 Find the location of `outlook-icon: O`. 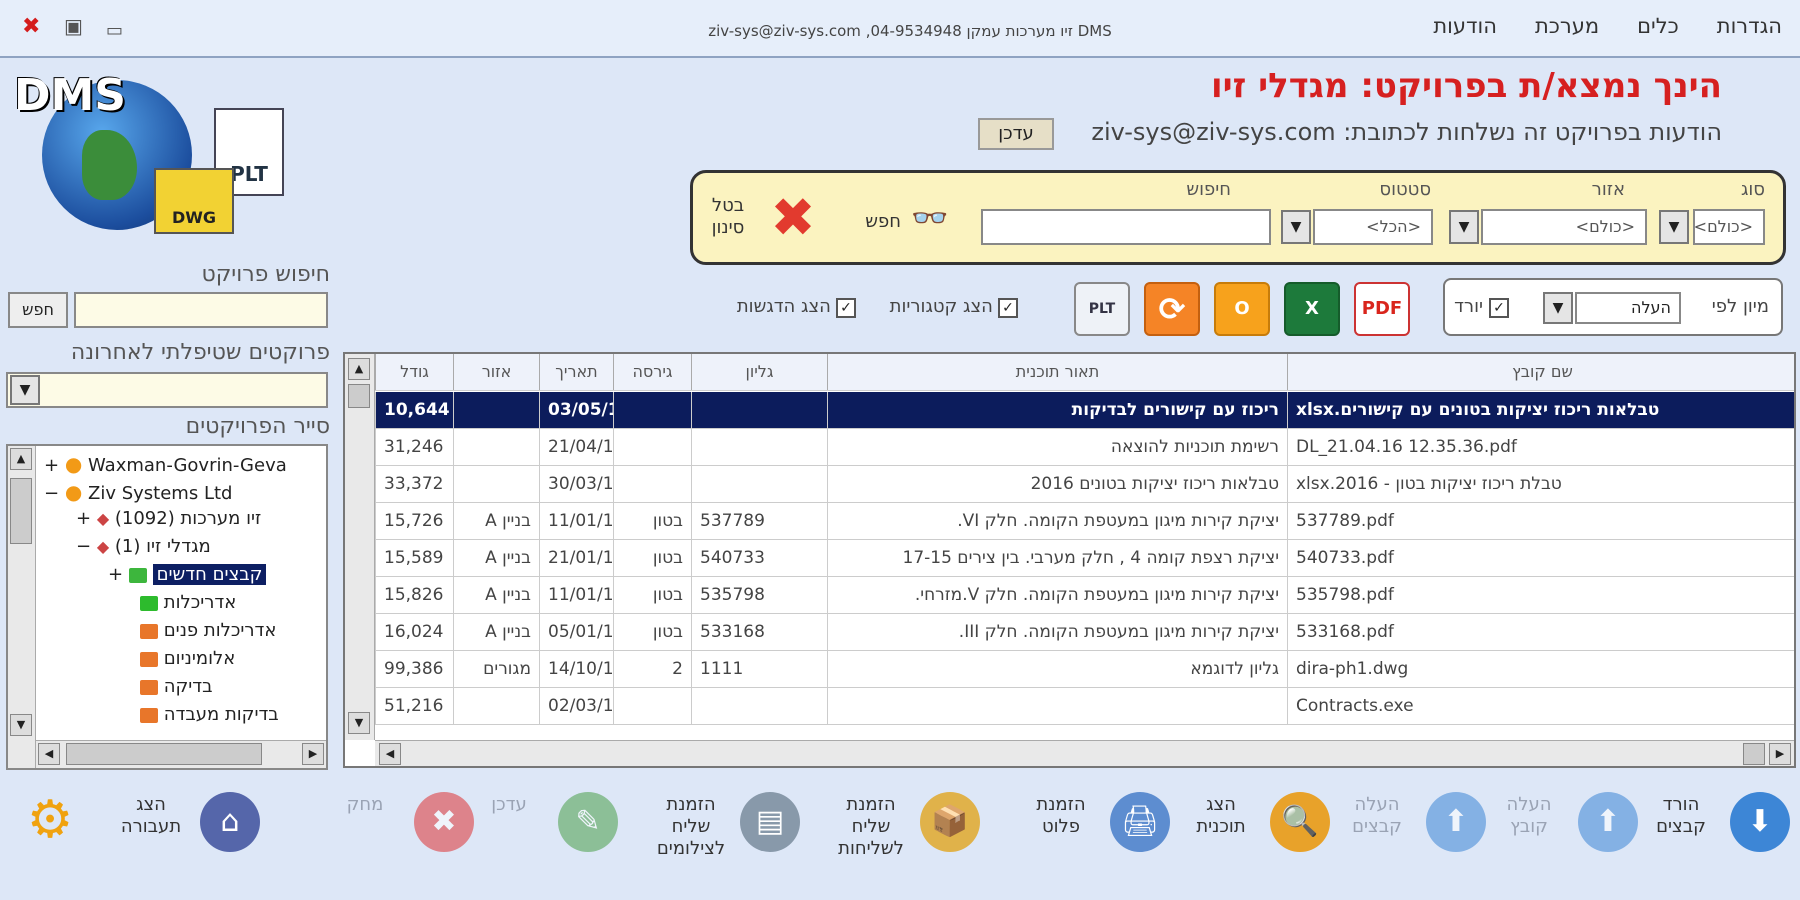

outlook-icon: O is located at coordinates (1242, 309).